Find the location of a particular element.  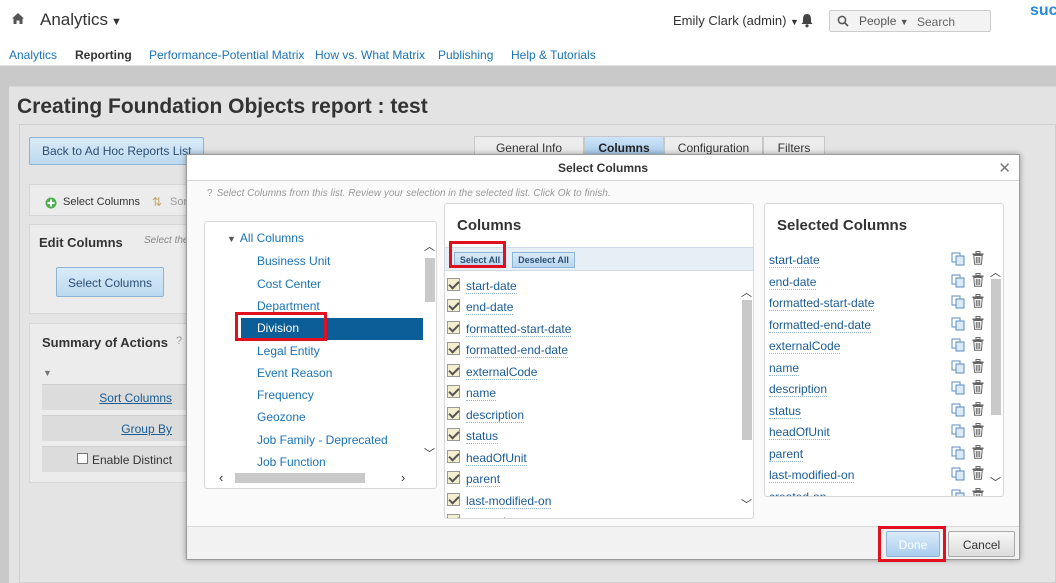

enable-distinct-checkbox is located at coordinates (82, 458).